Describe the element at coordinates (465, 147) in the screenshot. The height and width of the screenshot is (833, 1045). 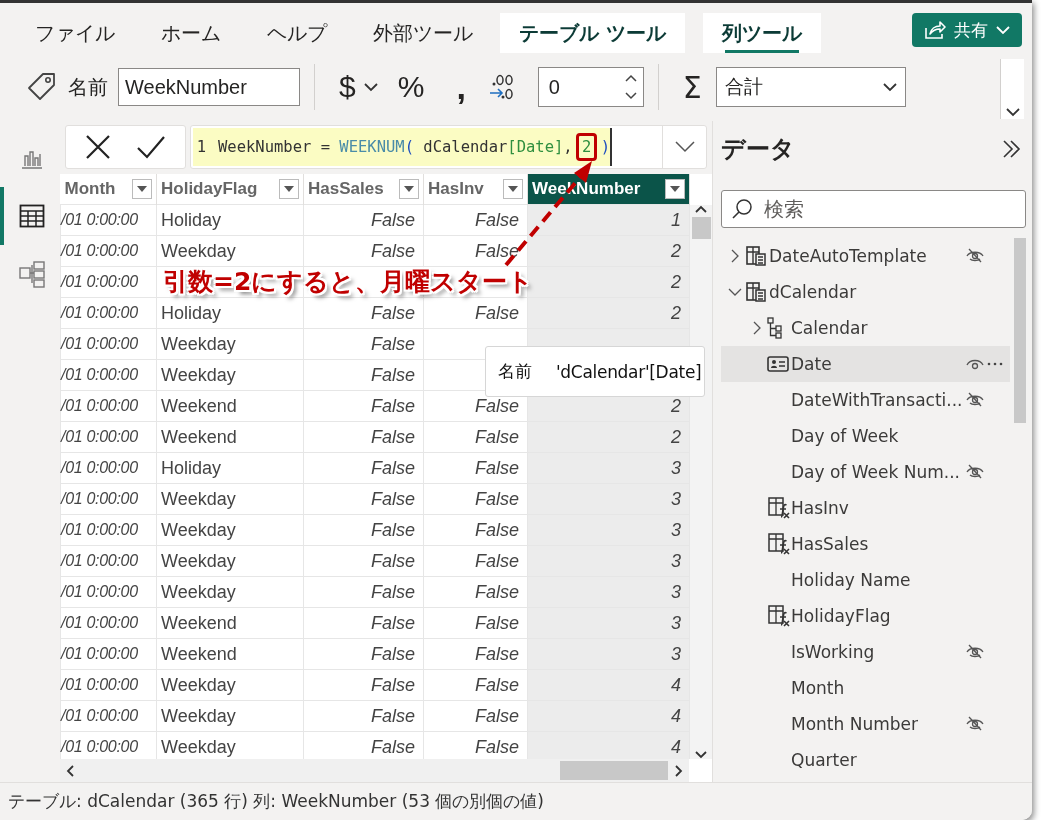
I see `formula-token: dCalendar` at that location.